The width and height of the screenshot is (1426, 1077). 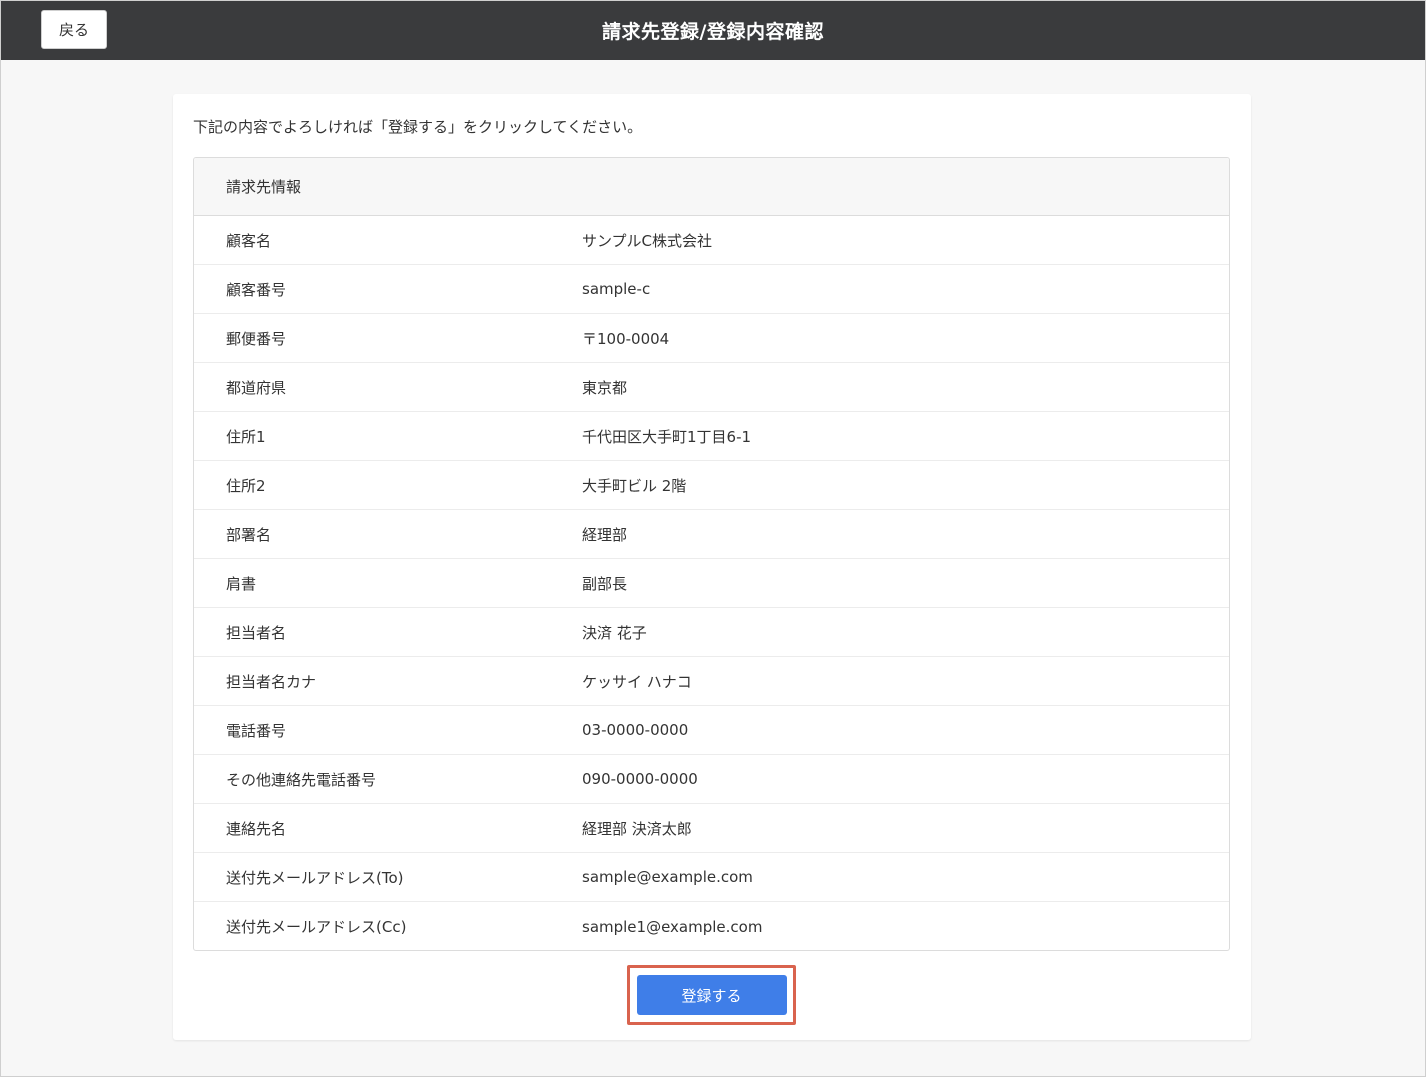 I want to click on top-bar: 戻る 請求先登録/登録内容確認, so click(x=713, y=30).